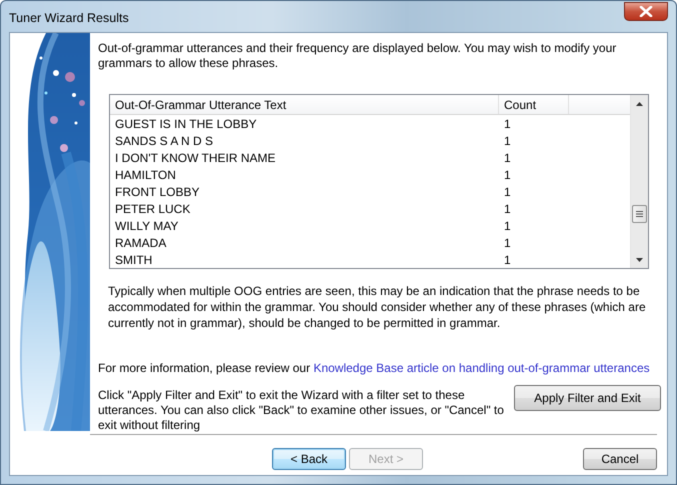  Describe the element at coordinates (587, 398) in the screenshot. I see `apply-filter-button: Apply Filter and Exit` at that location.